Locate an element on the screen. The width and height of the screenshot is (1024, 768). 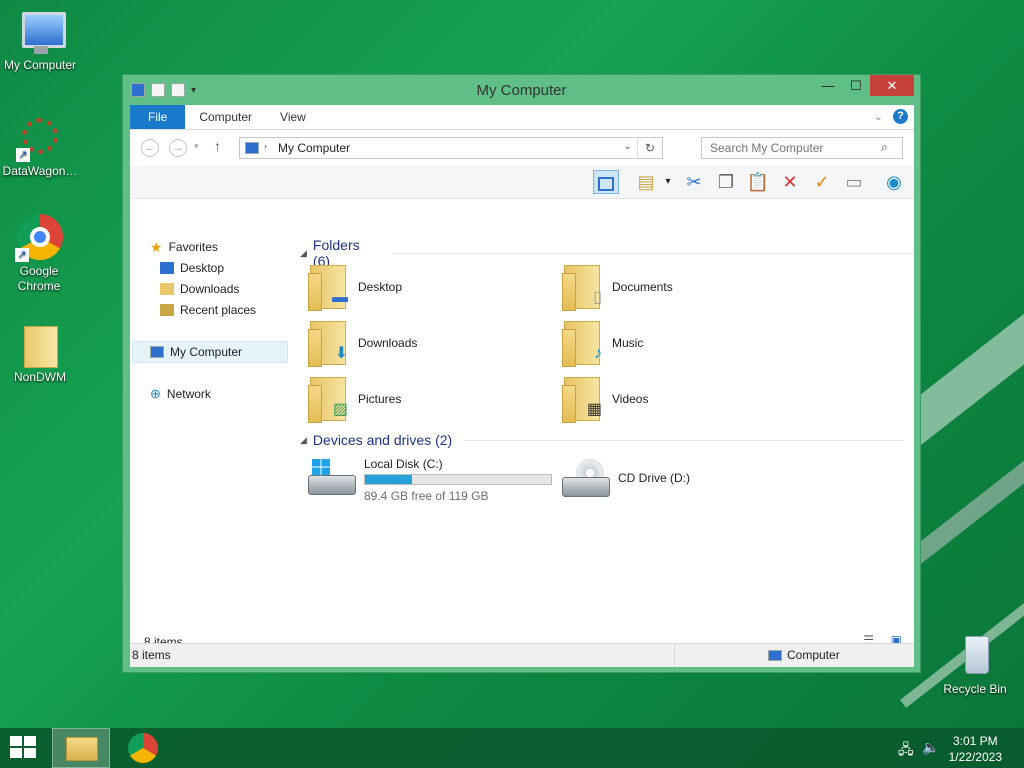
ribbon-tabs: File Computer View ⌄ ? is located at coordinates (522, 117).